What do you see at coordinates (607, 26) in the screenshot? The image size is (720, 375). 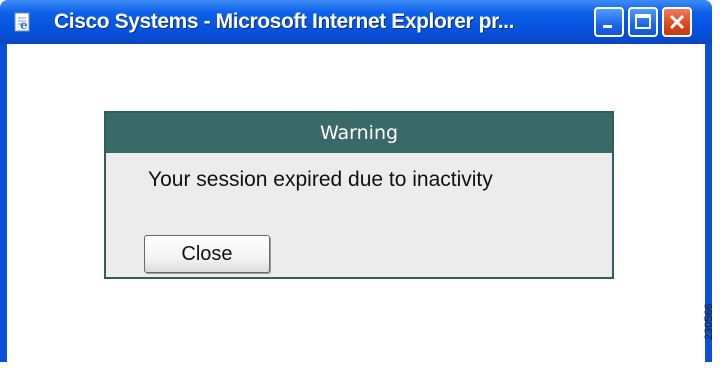 I see `minimize-icon` at bounding box center [607, 26].